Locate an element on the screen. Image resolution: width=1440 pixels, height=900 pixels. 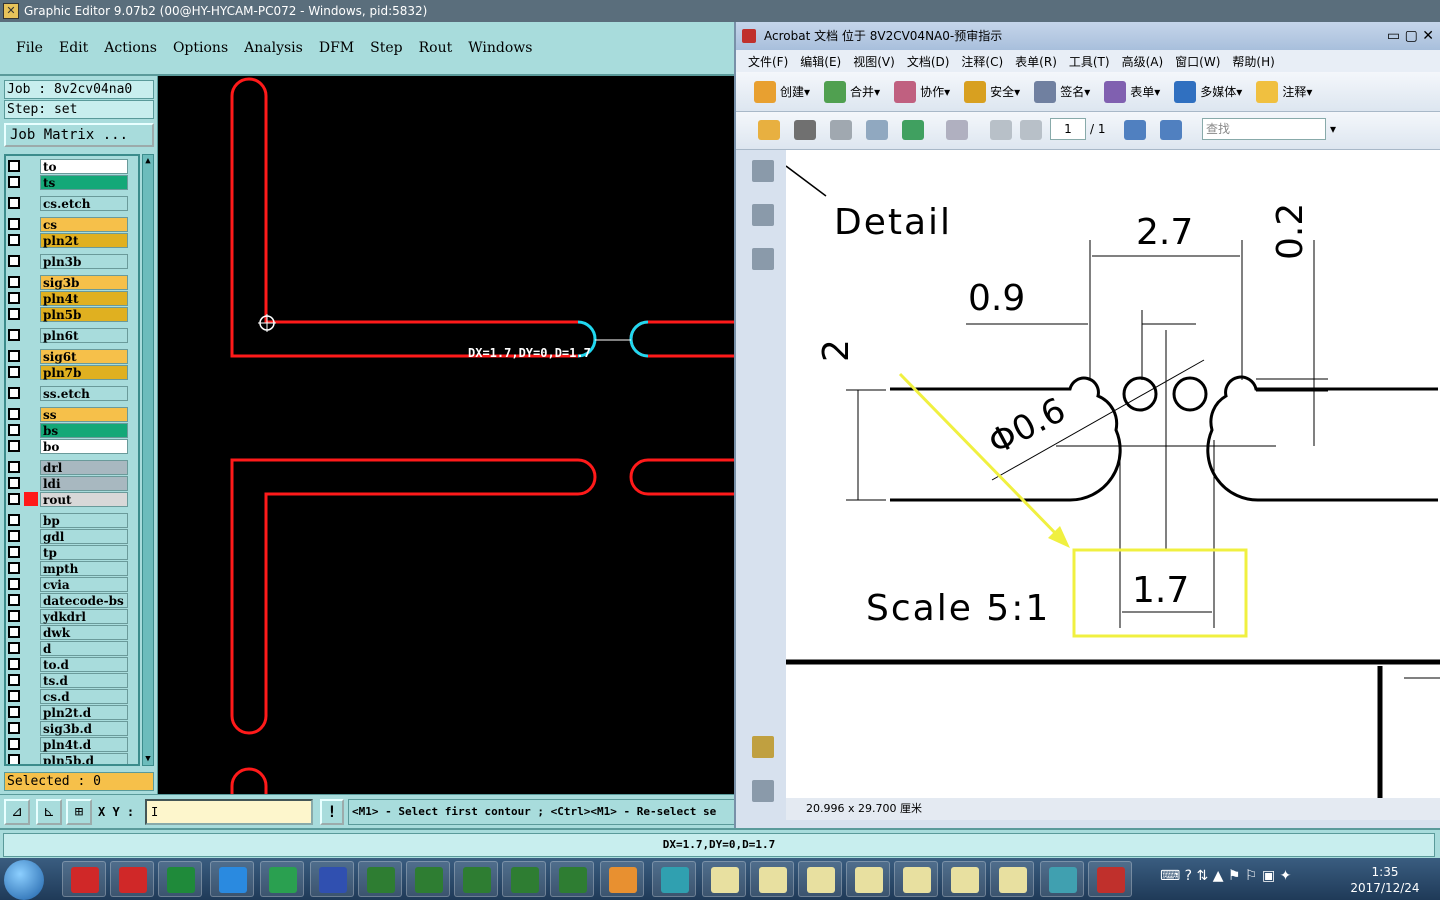
page-down-icon is located at coordinates (1031, 130).